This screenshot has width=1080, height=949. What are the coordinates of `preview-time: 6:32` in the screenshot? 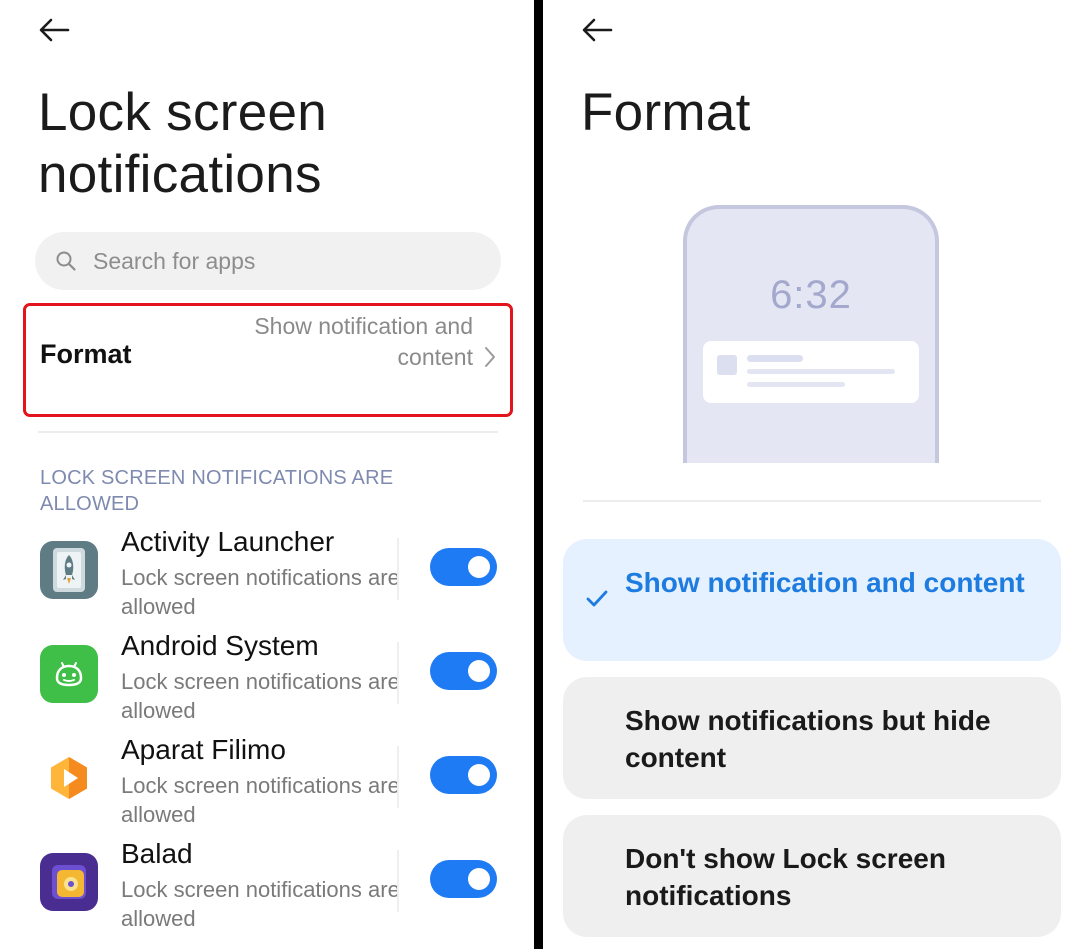 It's located at (811, 295).